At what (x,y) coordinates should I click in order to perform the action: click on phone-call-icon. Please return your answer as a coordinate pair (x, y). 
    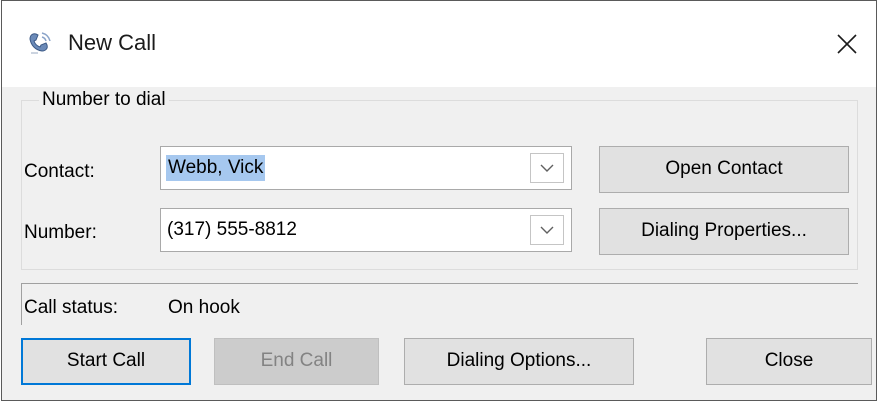
    Looking at the image, I should click on (41, 44).